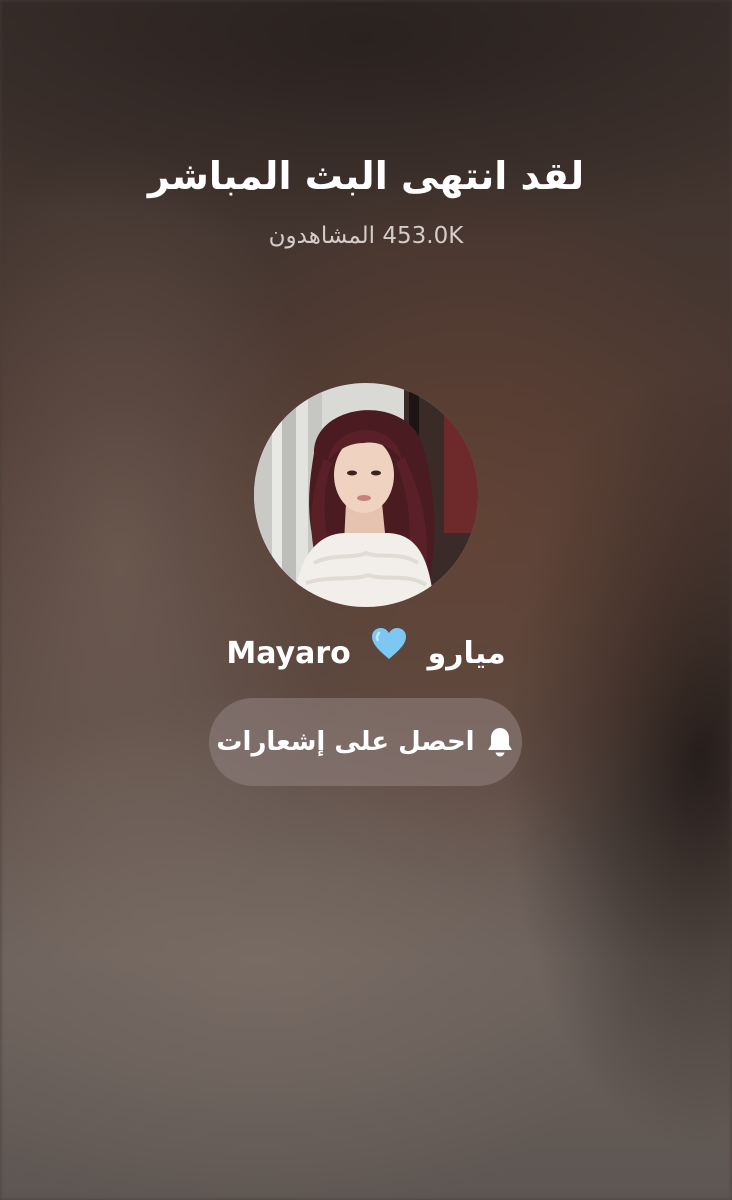 This screenshot has height=1200, width=732. Describe the element at coordinates (500, 742) in the screenshot. I see `bell-icon` at that location.